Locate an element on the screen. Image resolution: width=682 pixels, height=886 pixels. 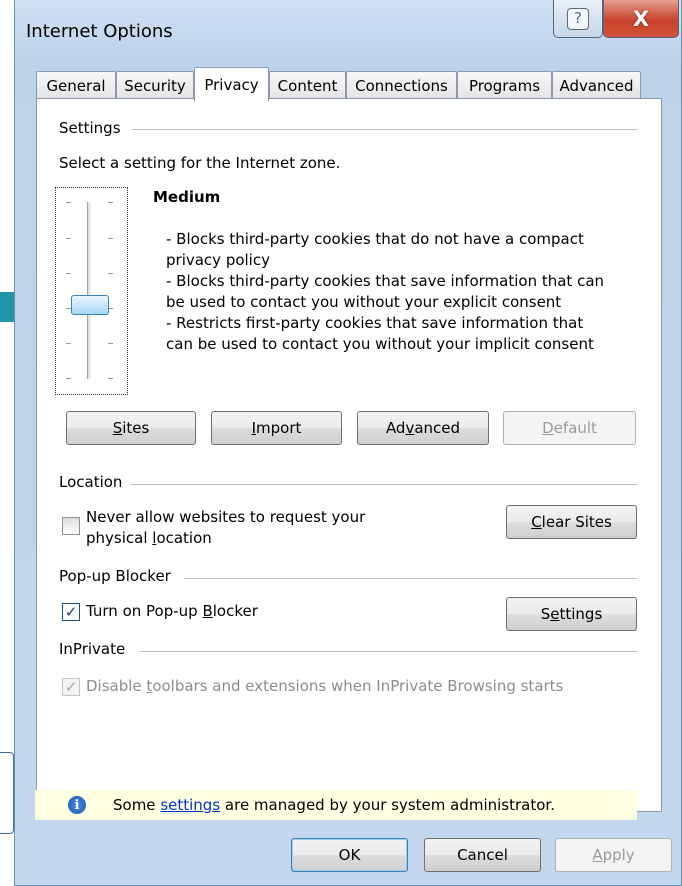
clear-sites-key: C is located at coordinates (536, 522).